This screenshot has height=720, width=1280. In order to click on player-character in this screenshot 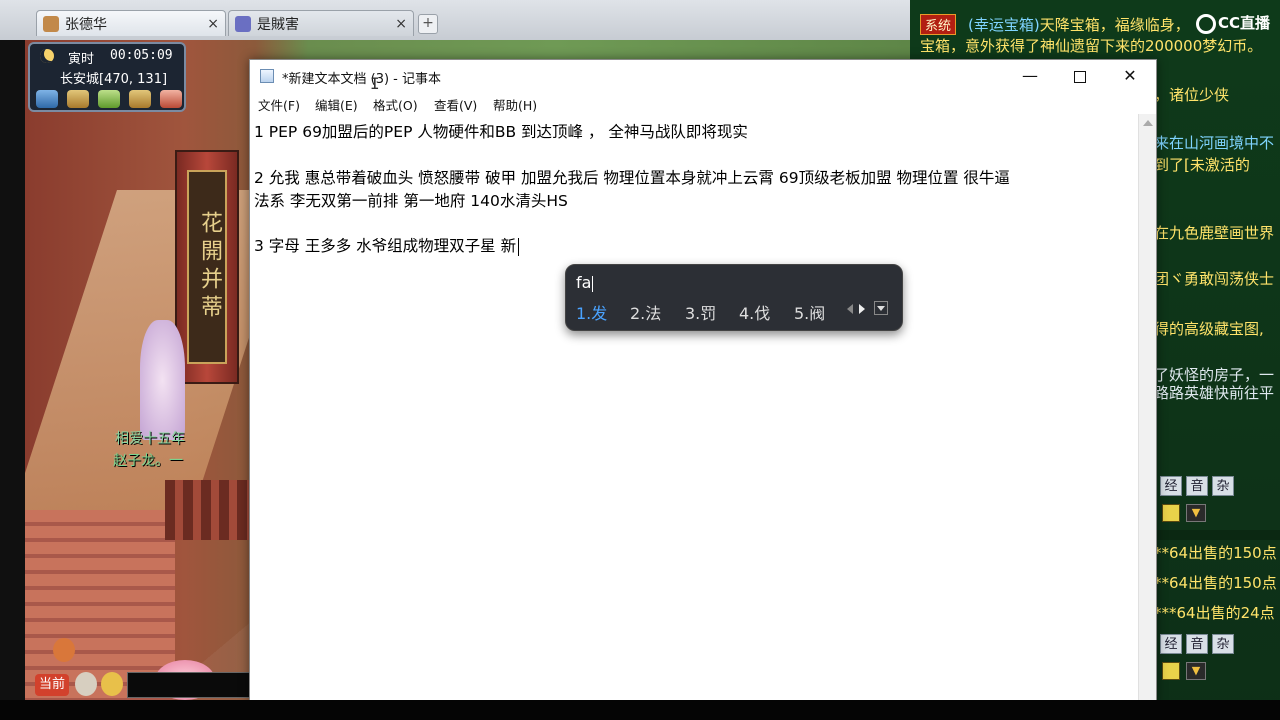, I will do `click(162, 380)`.